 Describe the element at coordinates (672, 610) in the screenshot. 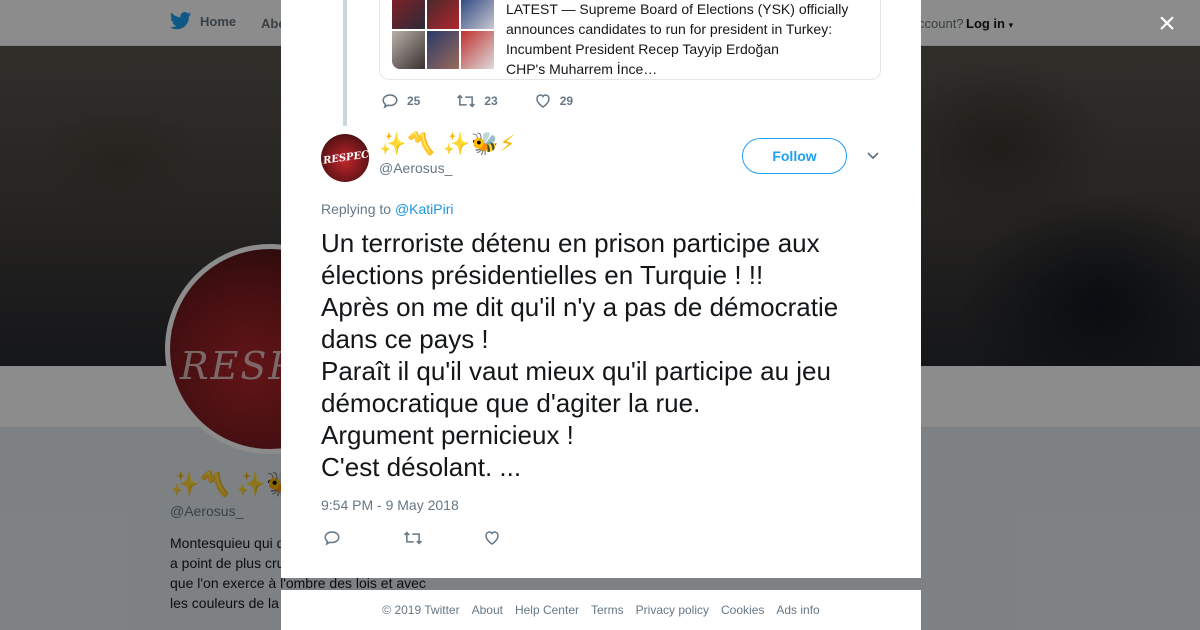

I see `footer-privacy-link: Privacy policy` at that location.